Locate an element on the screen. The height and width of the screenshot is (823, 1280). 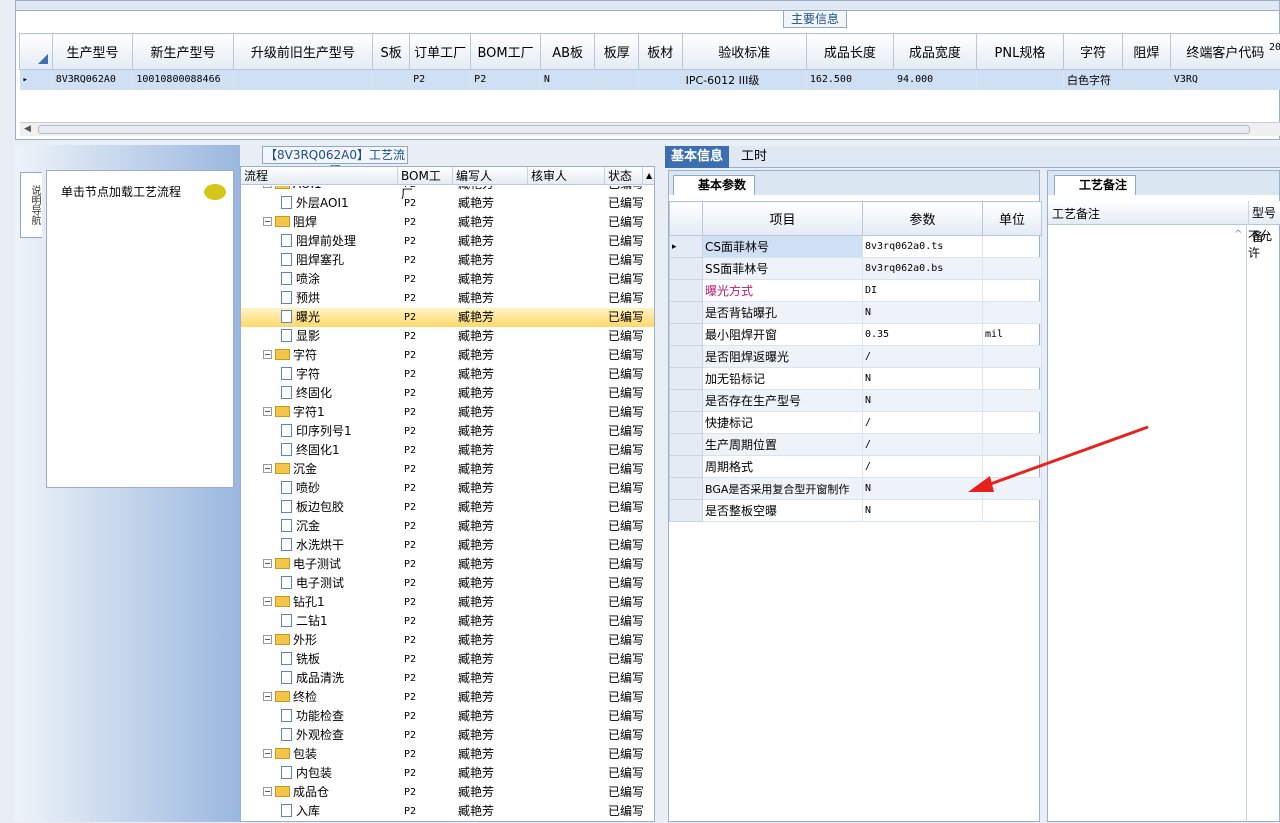
main-col-7: 板厚 is located at coordinates (616, 51).